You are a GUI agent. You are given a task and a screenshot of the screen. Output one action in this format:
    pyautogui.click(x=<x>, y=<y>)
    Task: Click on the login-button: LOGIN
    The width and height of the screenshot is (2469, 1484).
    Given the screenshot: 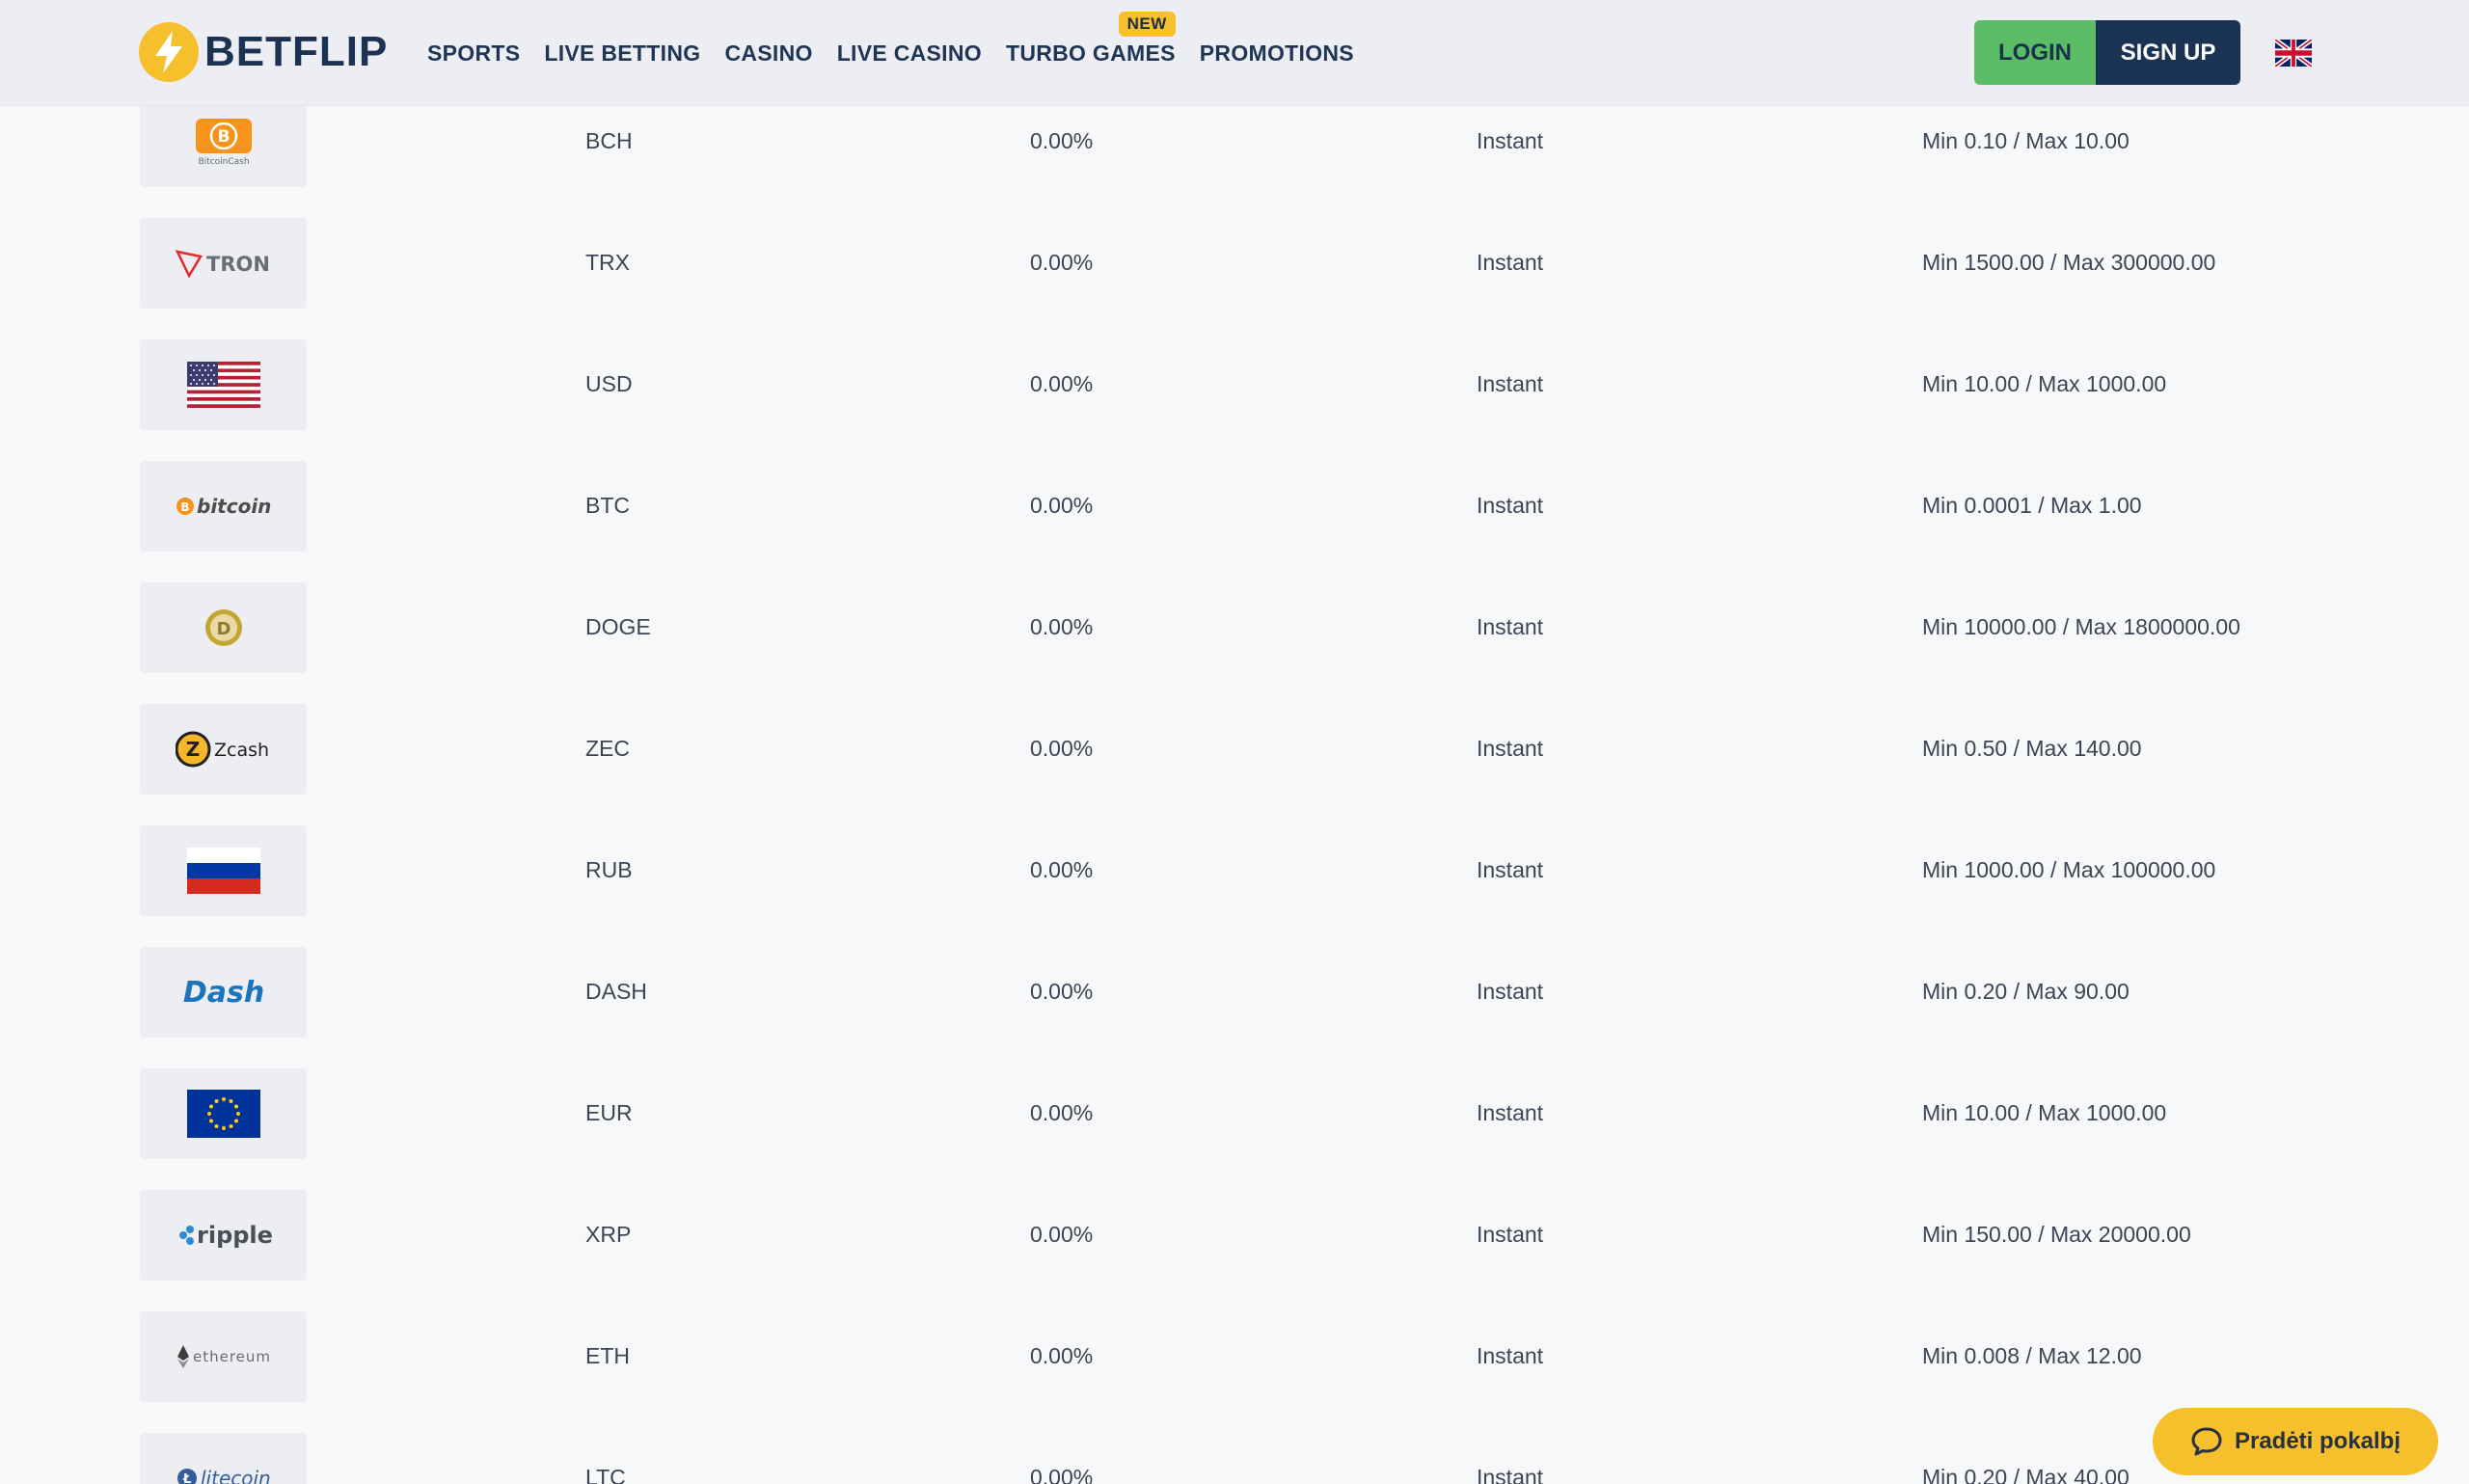 What is the action you would take?
    pyautogui.click(x=2035, y=52)
    